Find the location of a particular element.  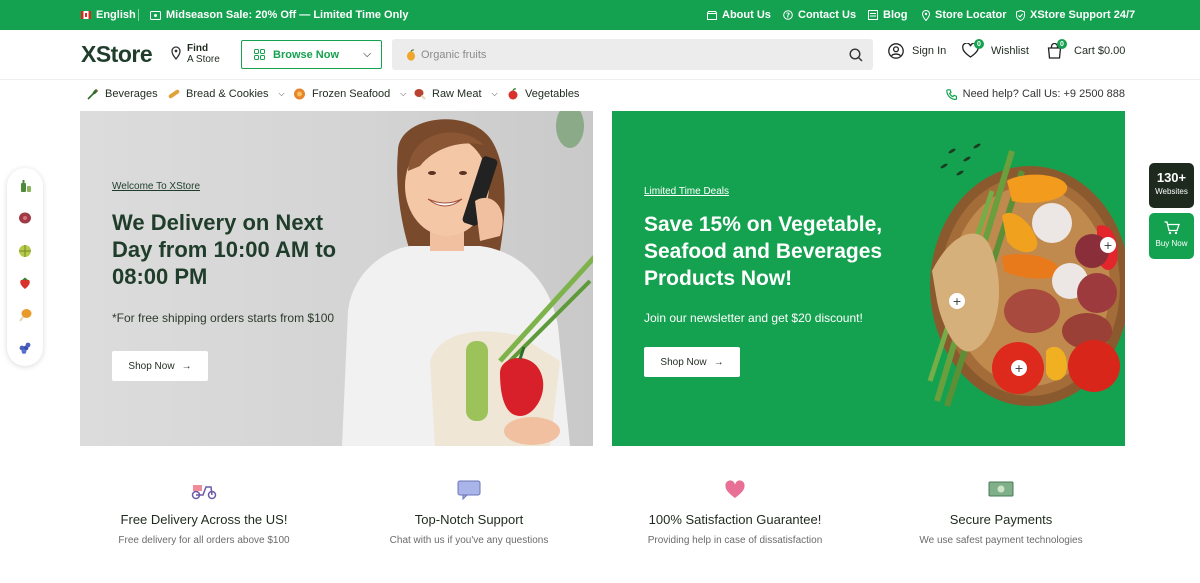

websites-label: Websites is located at coordinates (1171, 191).